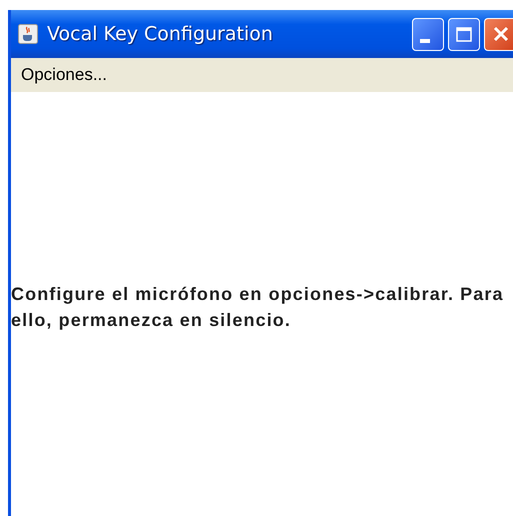  I want to click on minimize-button, so click(428, 34).